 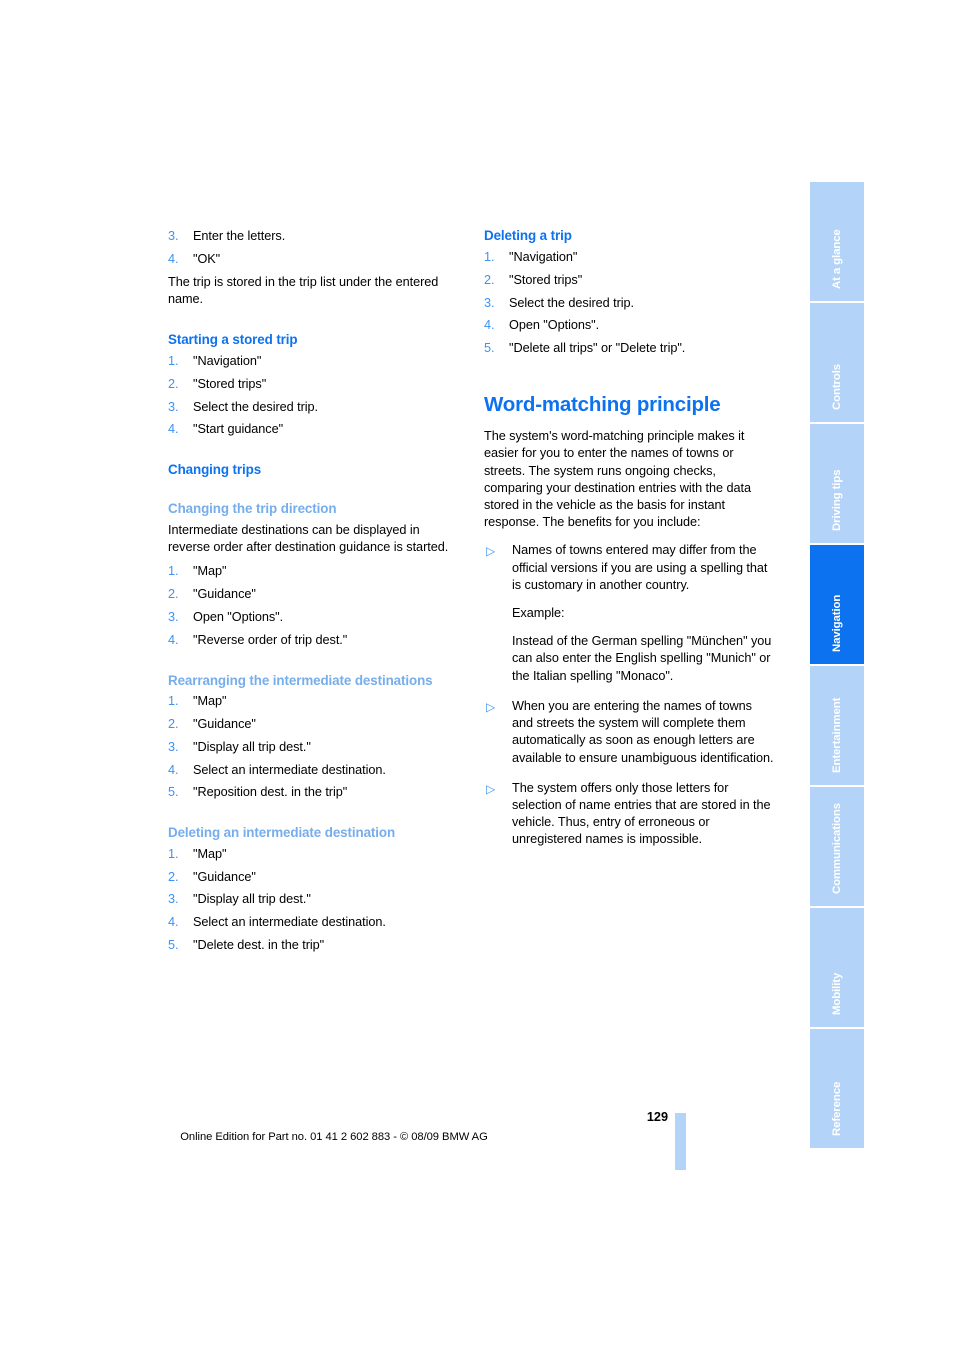 I want to click on page-number: 129, so click(x=657, y=1117).